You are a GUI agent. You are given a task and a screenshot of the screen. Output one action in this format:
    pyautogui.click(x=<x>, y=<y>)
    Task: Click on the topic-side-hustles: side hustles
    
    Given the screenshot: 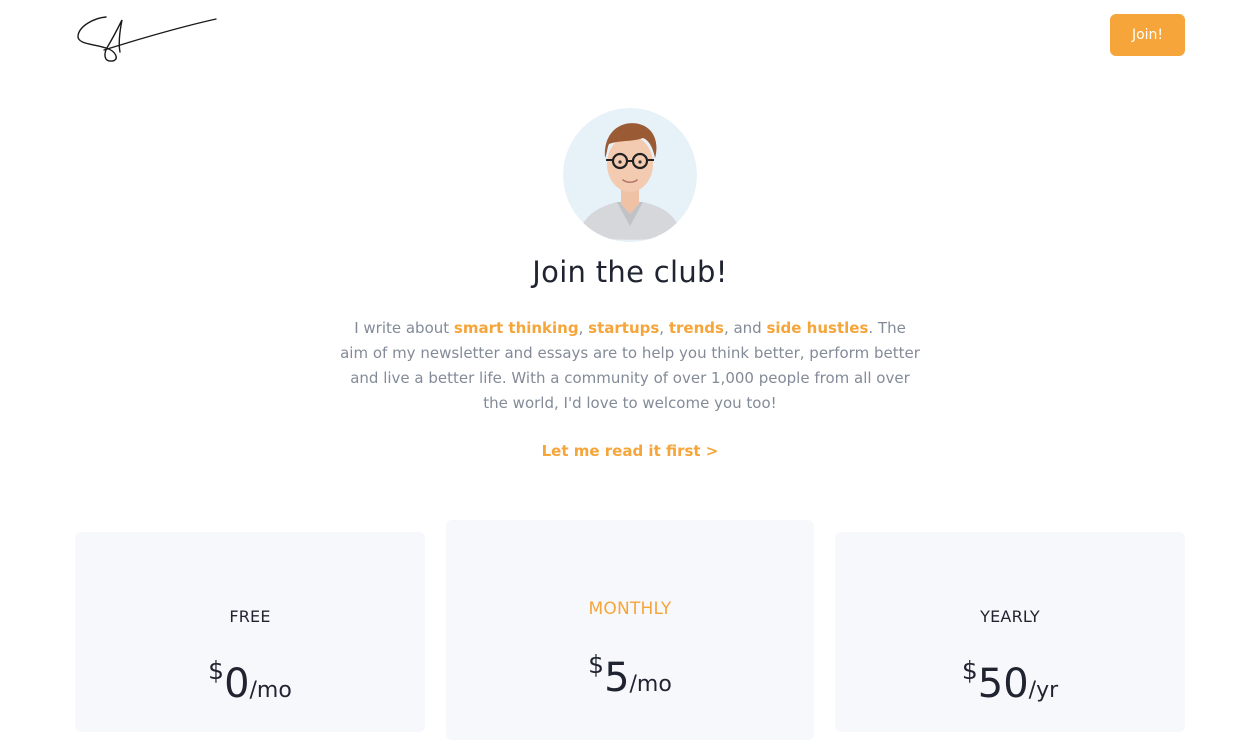 What is the action you would take?
    pyautogui.click(x=817, y=328)
    